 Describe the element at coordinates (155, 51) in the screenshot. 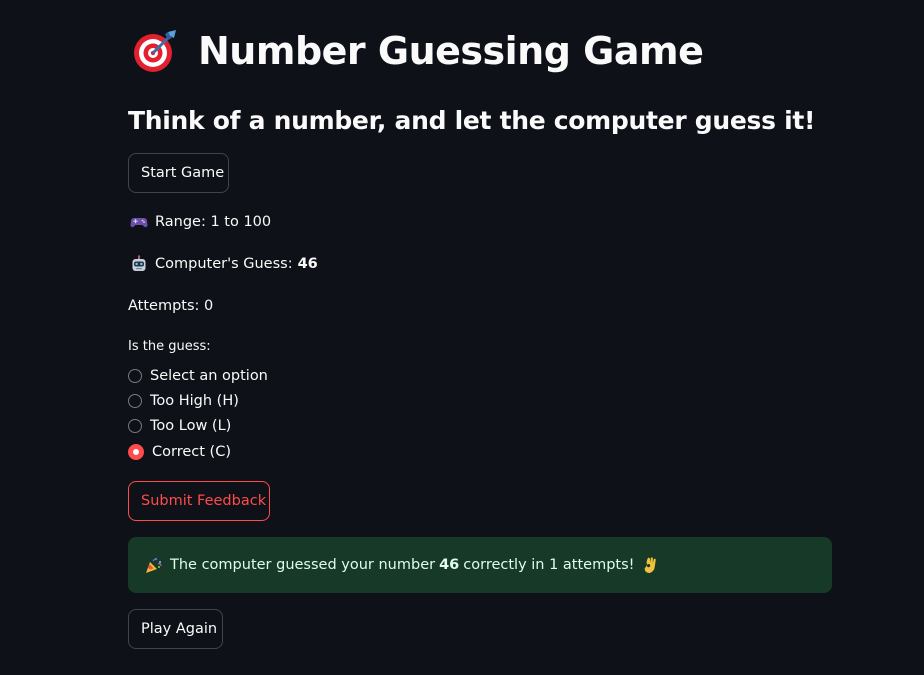

I see `target-icon` at that location.